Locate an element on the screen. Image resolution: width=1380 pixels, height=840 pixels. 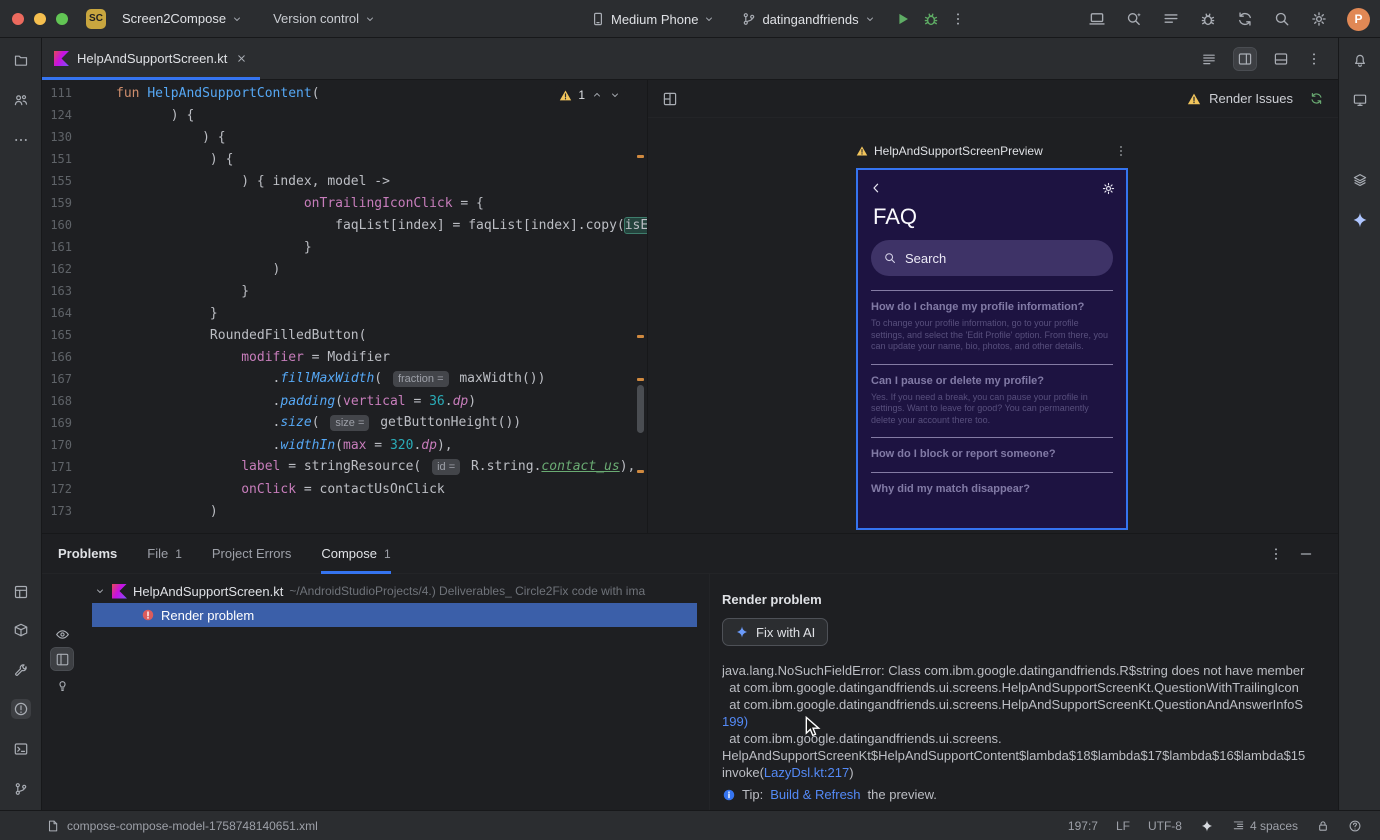
code-line: 164 } is located at coordinates (344, 313).